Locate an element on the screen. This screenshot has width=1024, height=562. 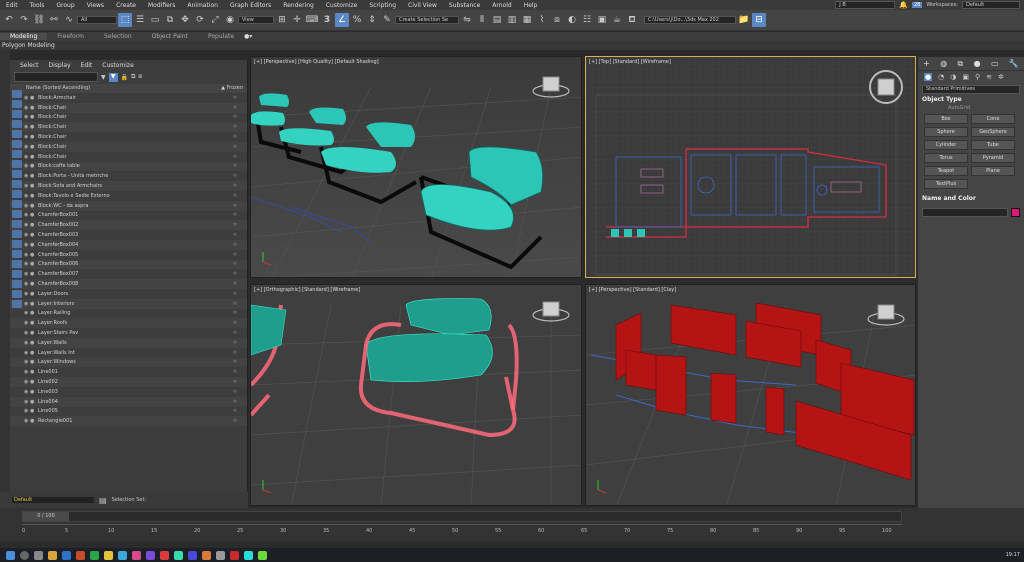
spinner-snap-icon: ⇕ is located at coordinates (372, 20).